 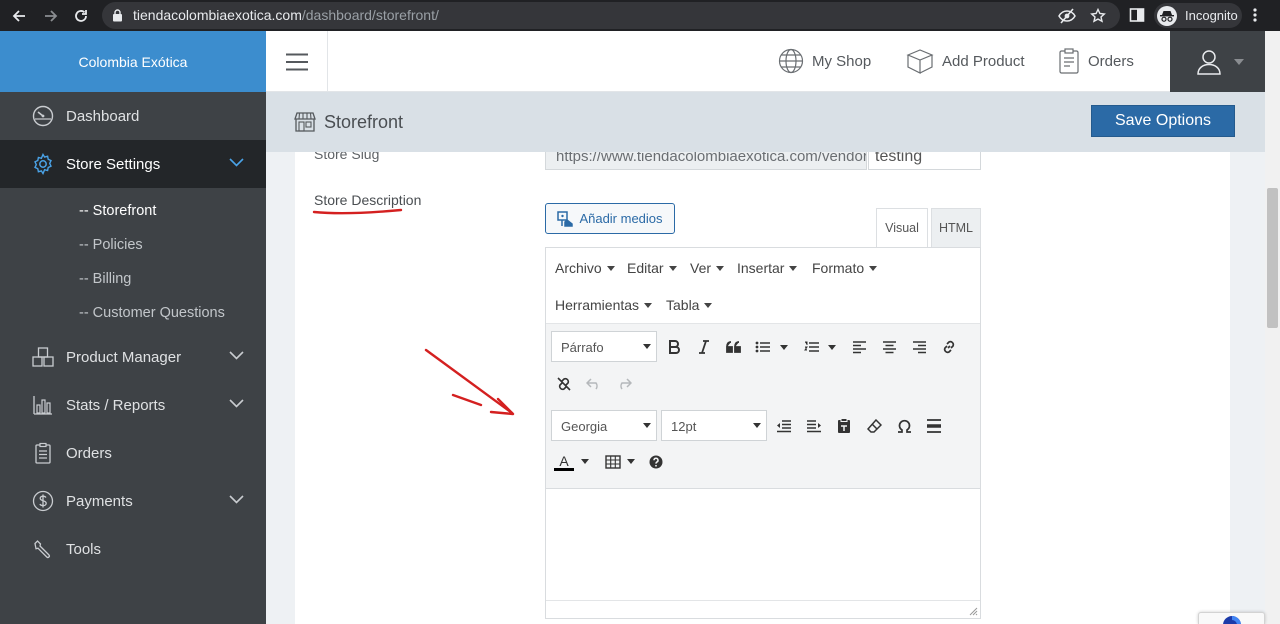 What do you see at coordinates (116, 405) in the screenshot?
I see `sidebar-item-label: Stats / Reports` at bounding box center [116, 405].